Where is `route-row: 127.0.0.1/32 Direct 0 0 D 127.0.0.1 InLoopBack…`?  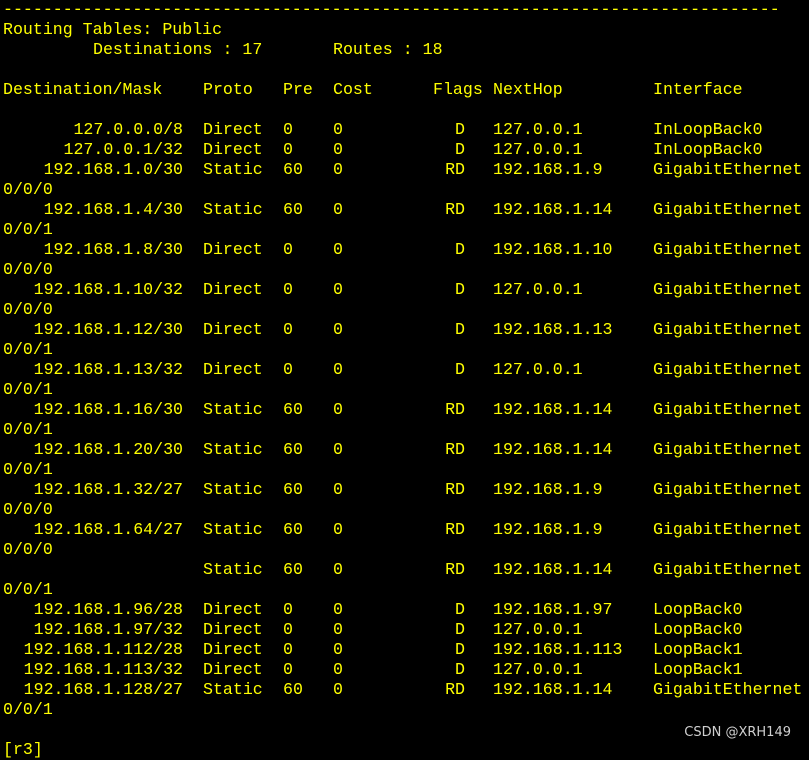 route-row: 127.0.0.1/32 Direct 0 0 D 127.0.0.1 InLoopBack… is located at coordinates (406, 150).